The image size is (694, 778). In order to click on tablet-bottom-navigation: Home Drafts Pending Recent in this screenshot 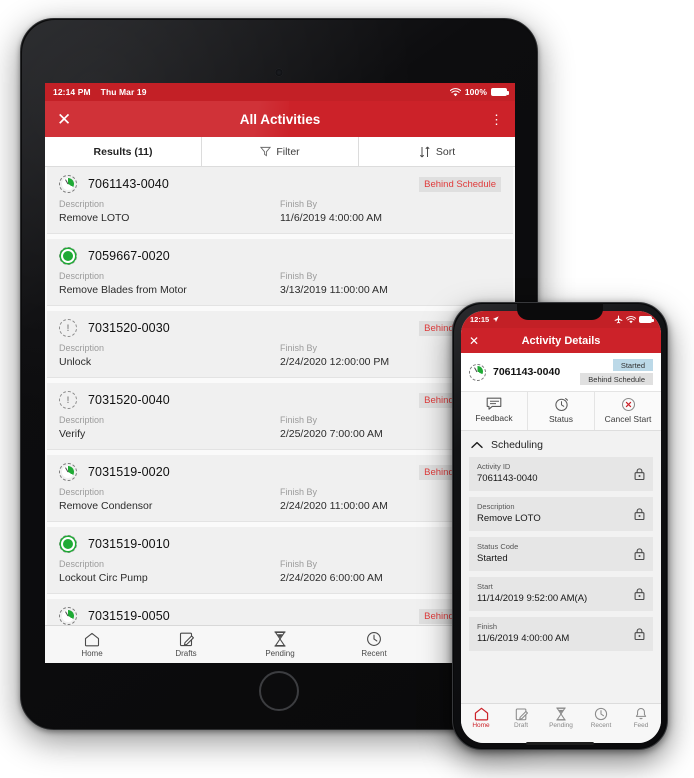, I will do `click(280, 644)`.